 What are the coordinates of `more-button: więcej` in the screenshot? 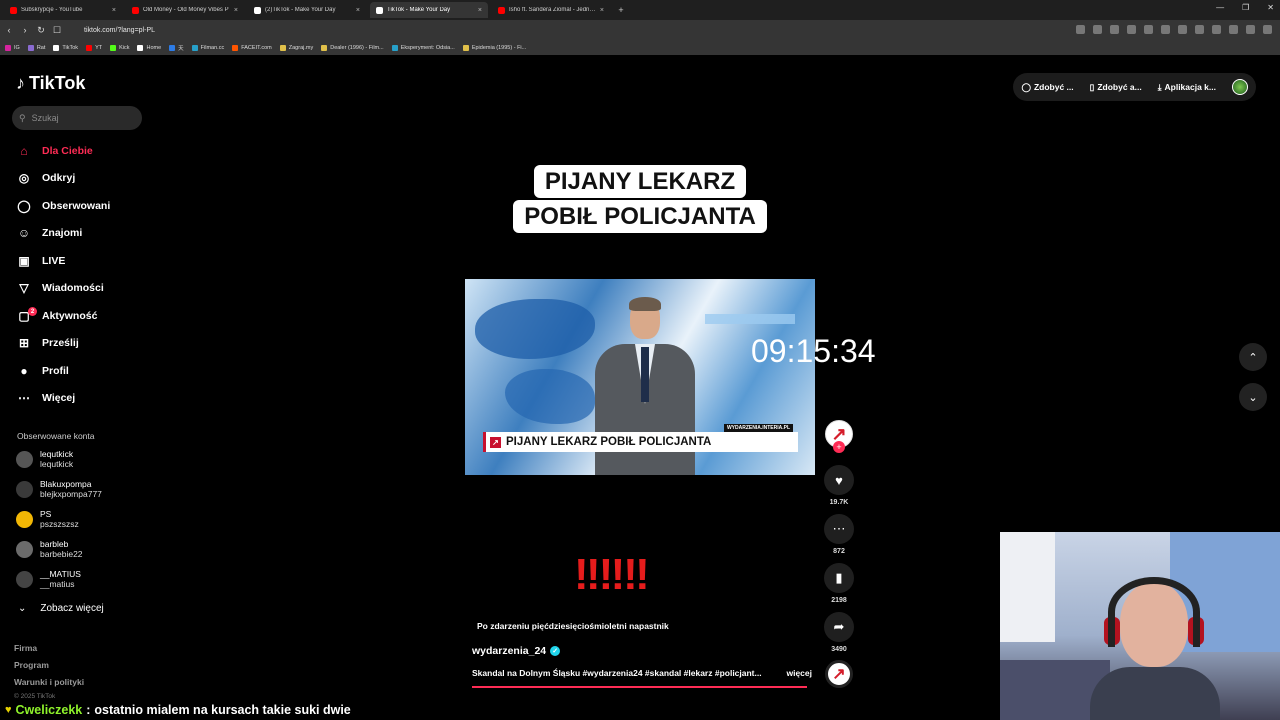 It's located at (799, 673).